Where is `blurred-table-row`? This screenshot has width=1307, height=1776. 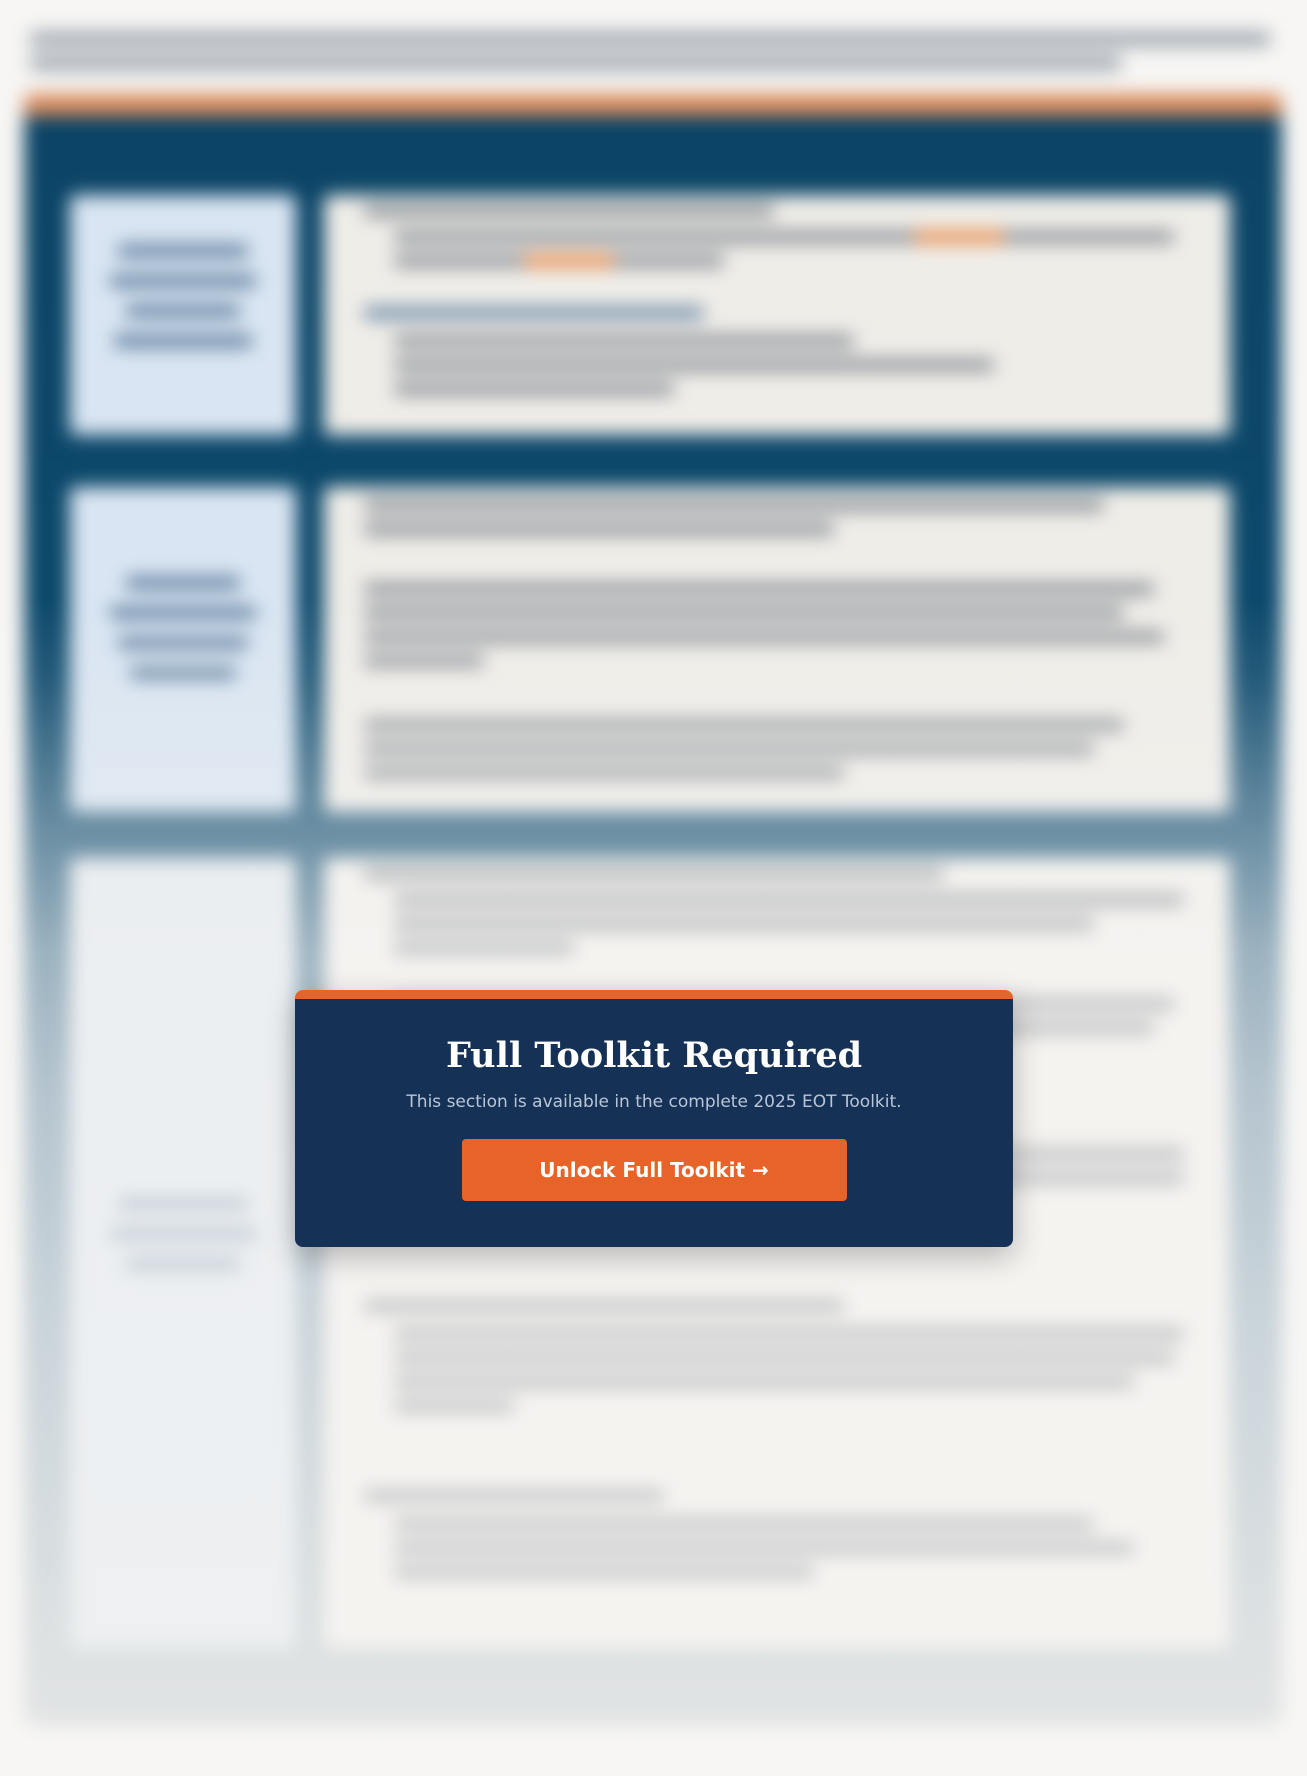 blurred-table-row is located at coordinates (650, 315).